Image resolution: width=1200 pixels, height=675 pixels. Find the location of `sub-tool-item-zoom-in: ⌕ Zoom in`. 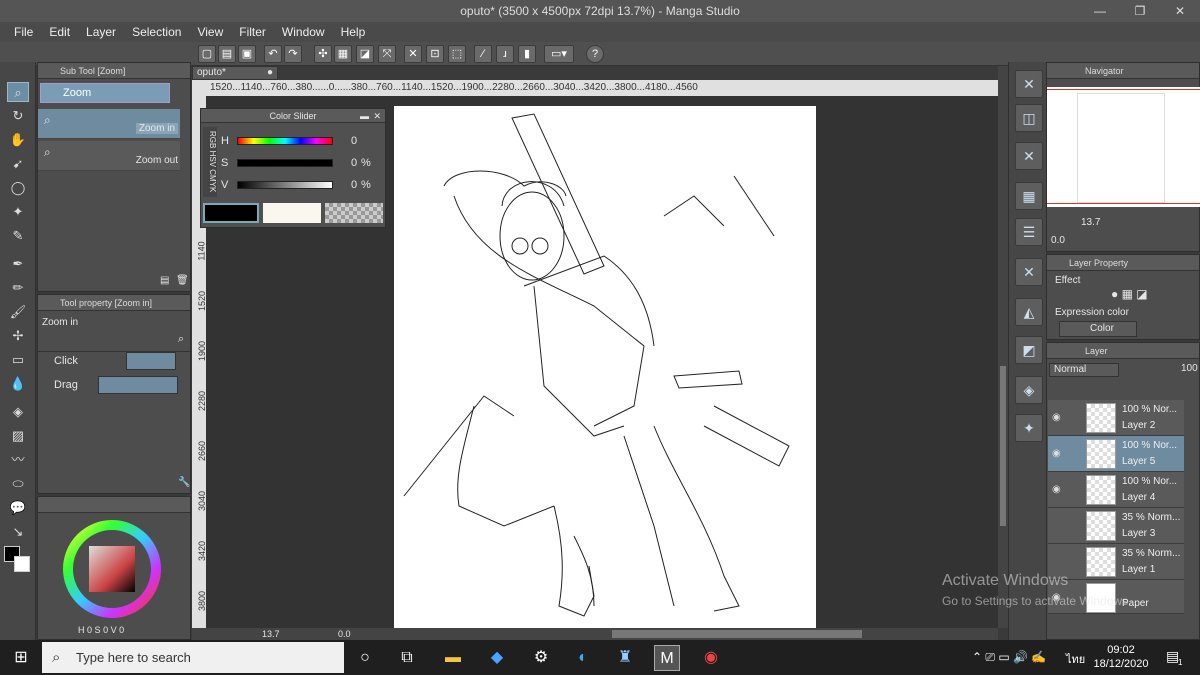

sub-tool-item-zoom-in: ⌕ Zoom in is located at coordinates (109, 124).